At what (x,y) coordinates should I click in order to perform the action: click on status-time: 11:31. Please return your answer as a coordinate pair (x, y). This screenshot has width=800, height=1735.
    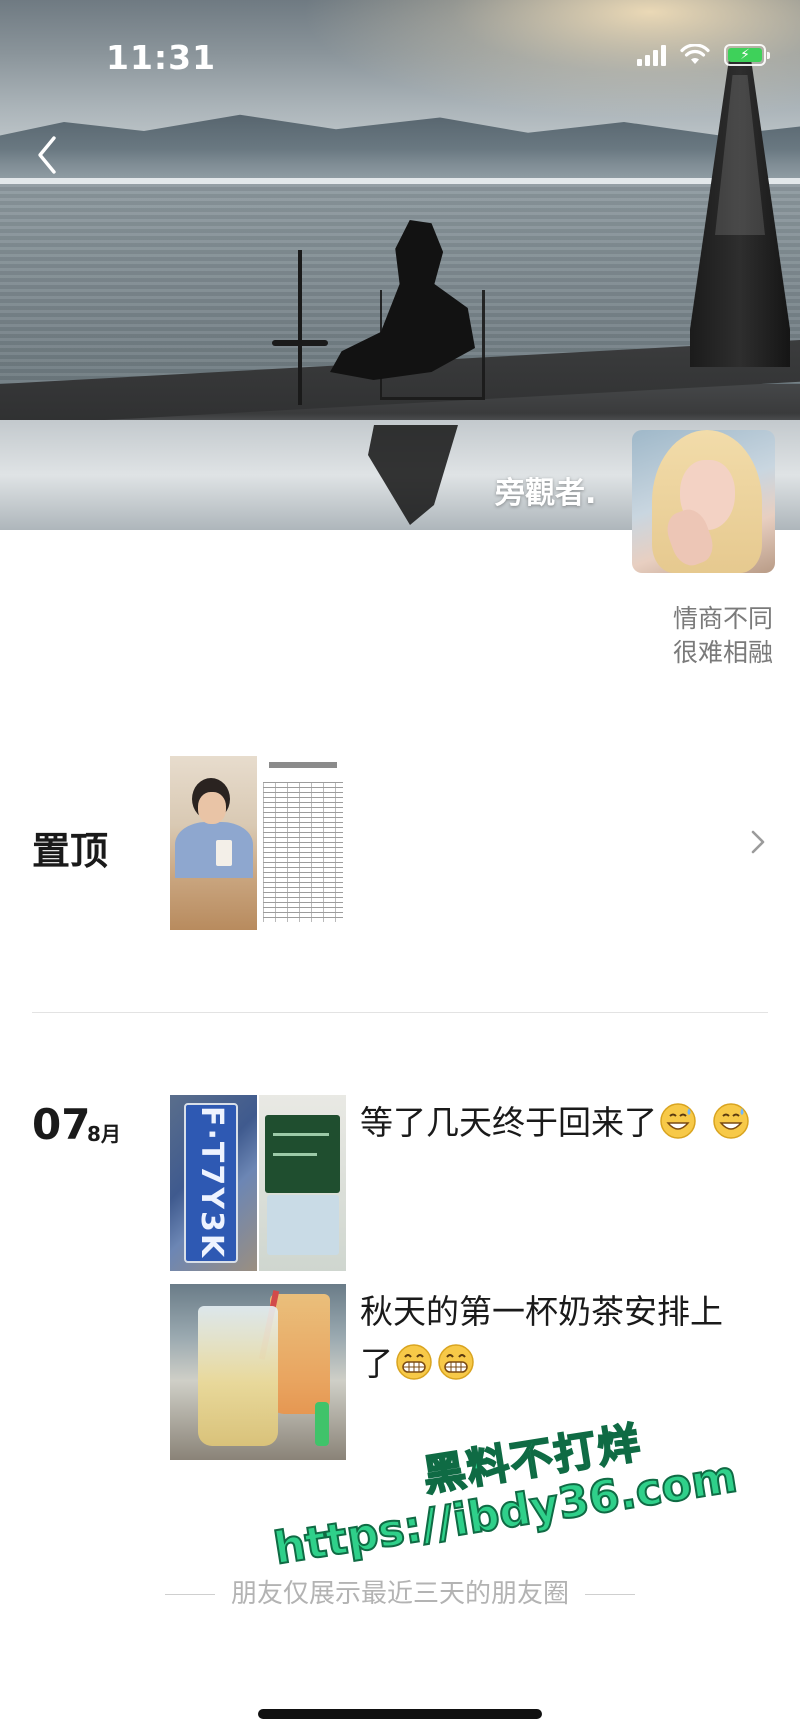
    Looking at the image, I should click on (161, 57).